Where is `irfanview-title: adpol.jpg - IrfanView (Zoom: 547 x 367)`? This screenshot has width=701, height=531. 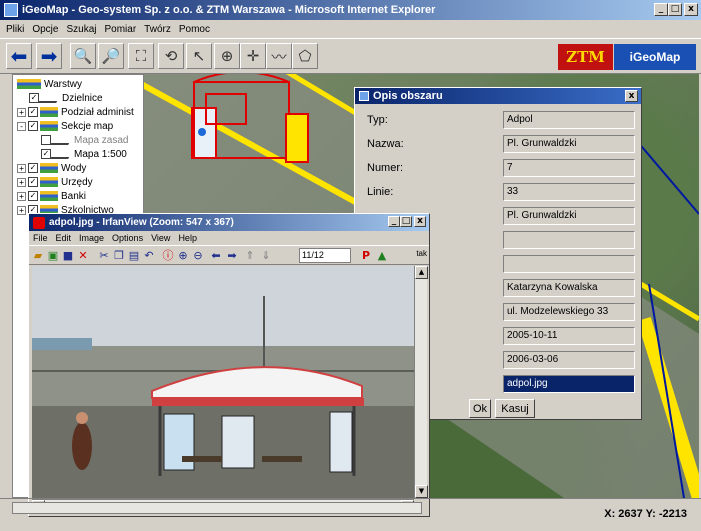
irfanview-title: adpol.jpg - IrfanView (Zoom: 547 x 367) is located at coordinates (141, 222).